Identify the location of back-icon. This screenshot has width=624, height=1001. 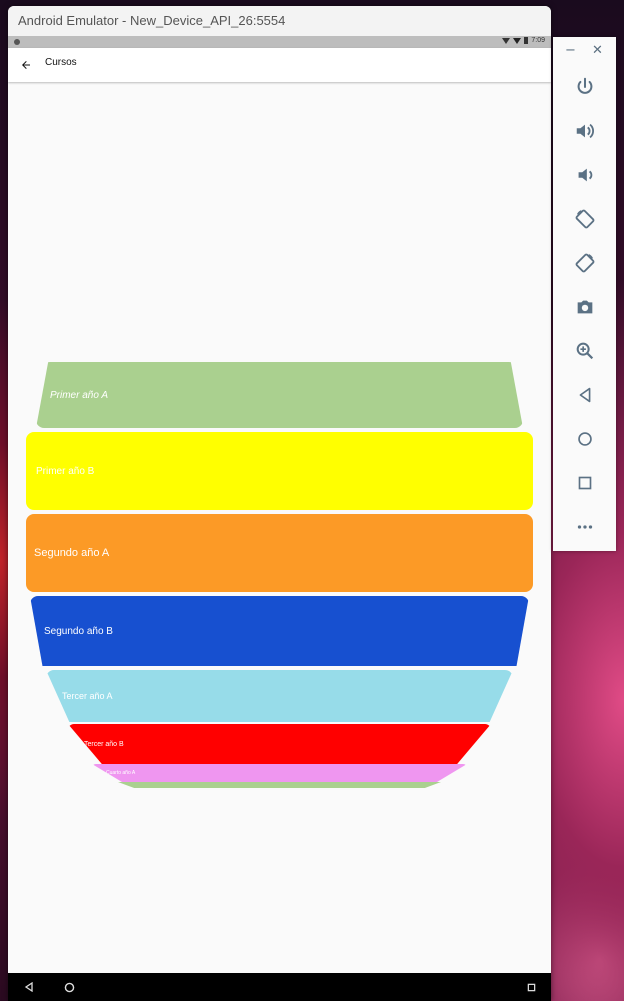
(584, 395).